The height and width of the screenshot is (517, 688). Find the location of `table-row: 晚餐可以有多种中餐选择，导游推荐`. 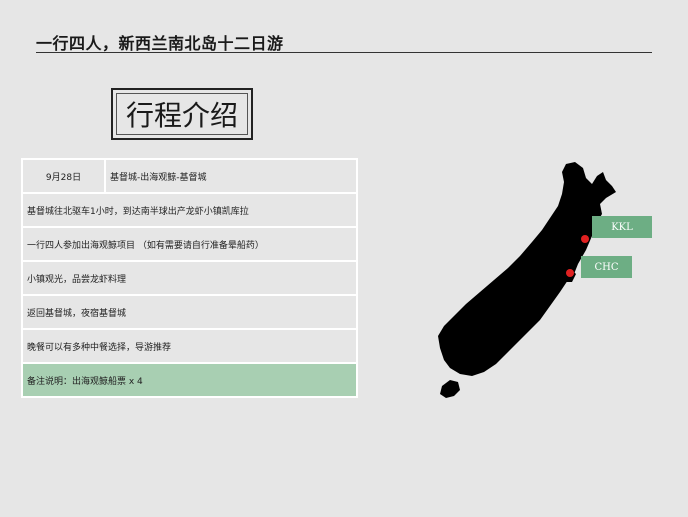

table-row: 晚餐可以有多种中餐选择，导游推荐 is located at coordinates (189, 346).